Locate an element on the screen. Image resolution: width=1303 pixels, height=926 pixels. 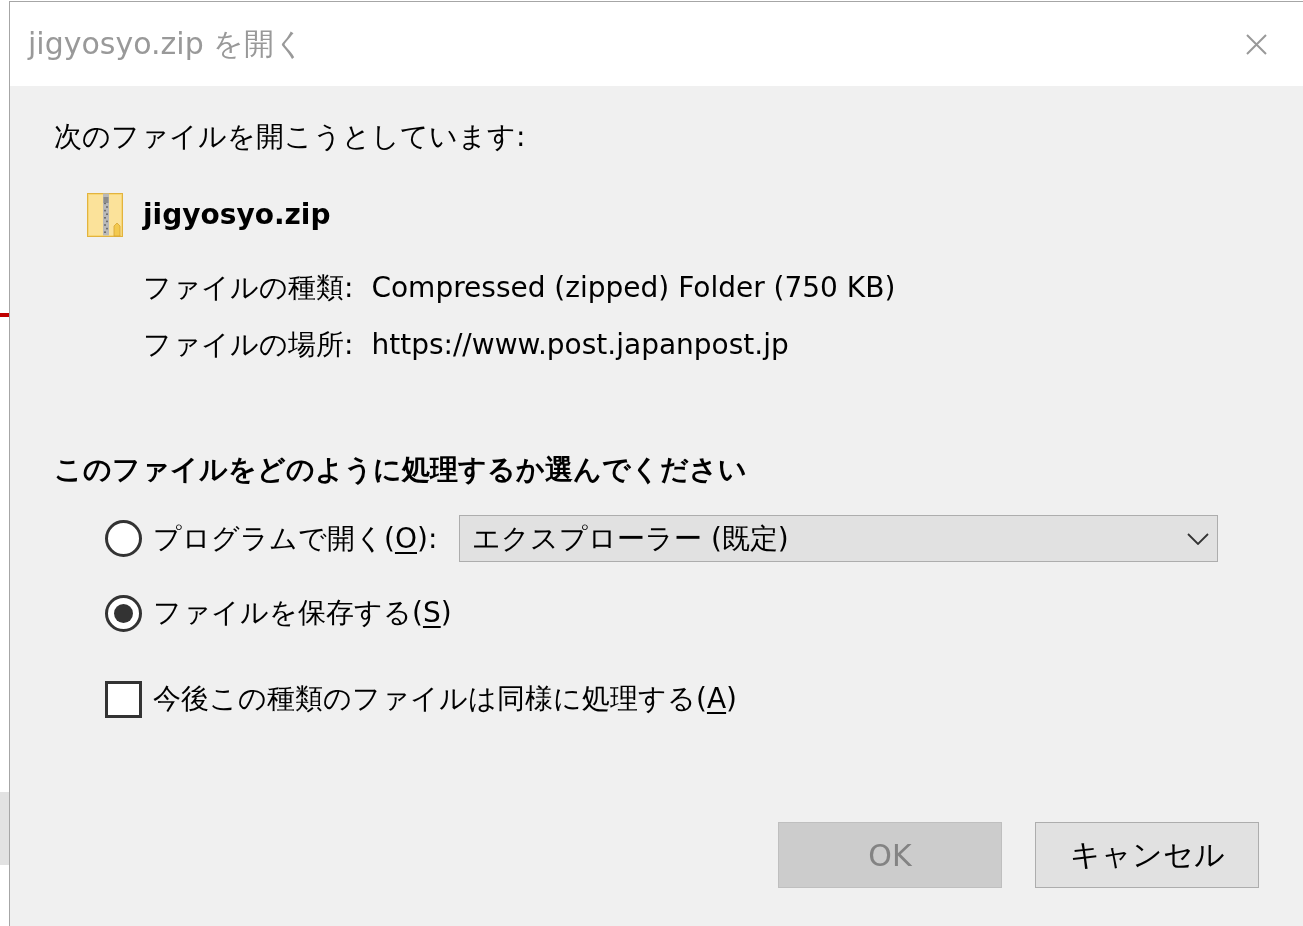
radio-label: プログラムで開く(O): is located at coordinates (295, 538).